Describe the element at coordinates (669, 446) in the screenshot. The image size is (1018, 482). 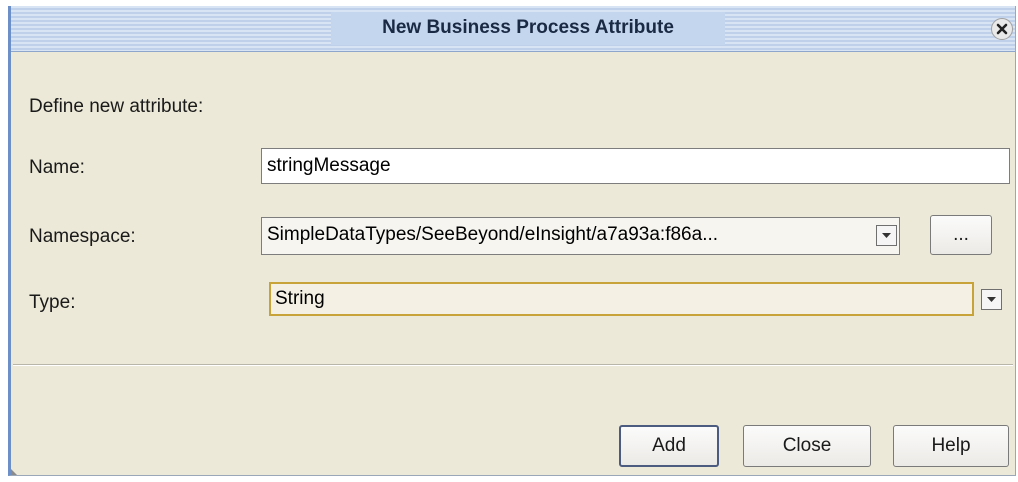
I see `add-button: Add` at that location.